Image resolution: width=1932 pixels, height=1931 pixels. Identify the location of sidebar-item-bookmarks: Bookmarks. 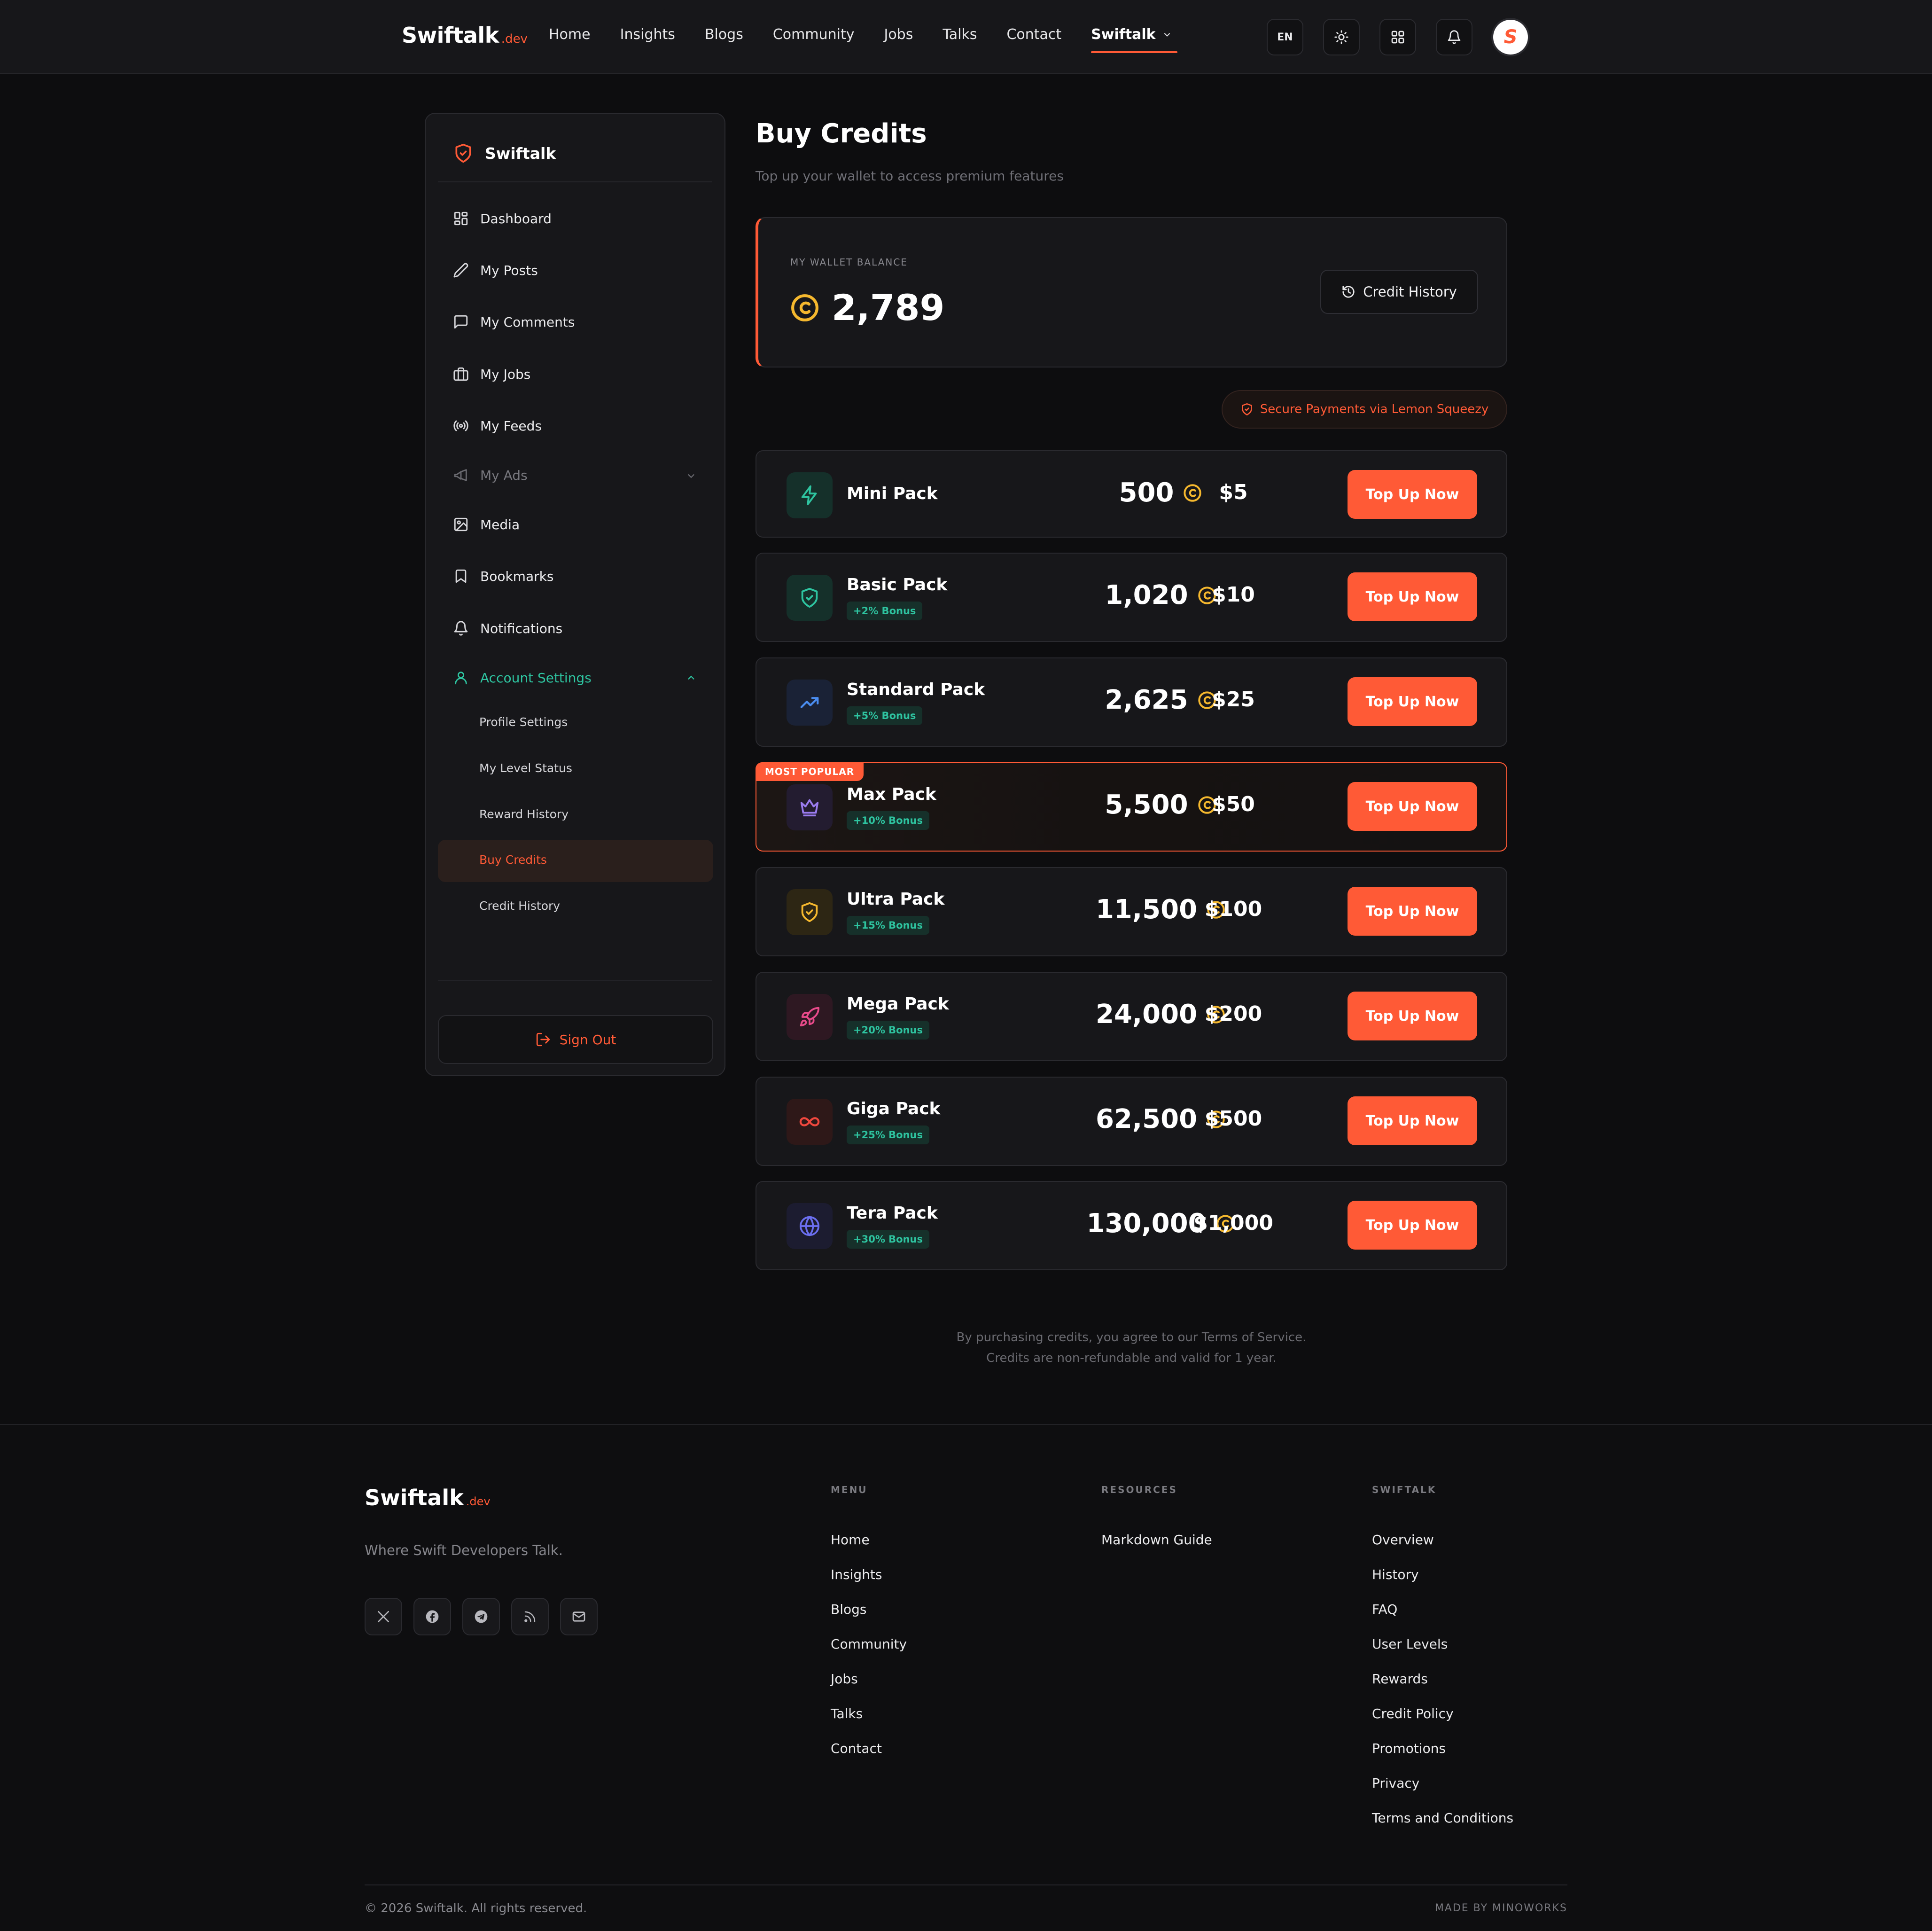
(503, 576).